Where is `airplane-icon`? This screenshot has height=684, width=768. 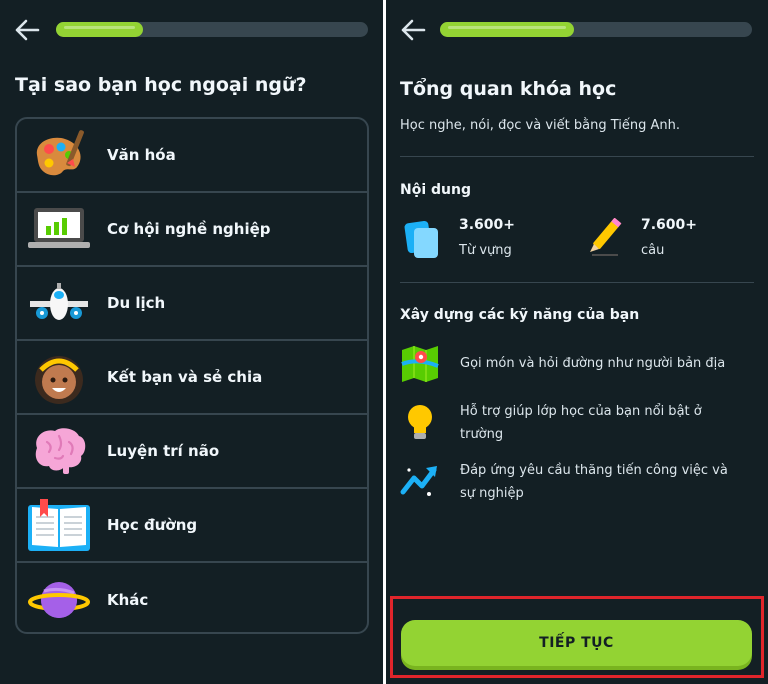
airplane-icon is located at coordinates (59, 303).